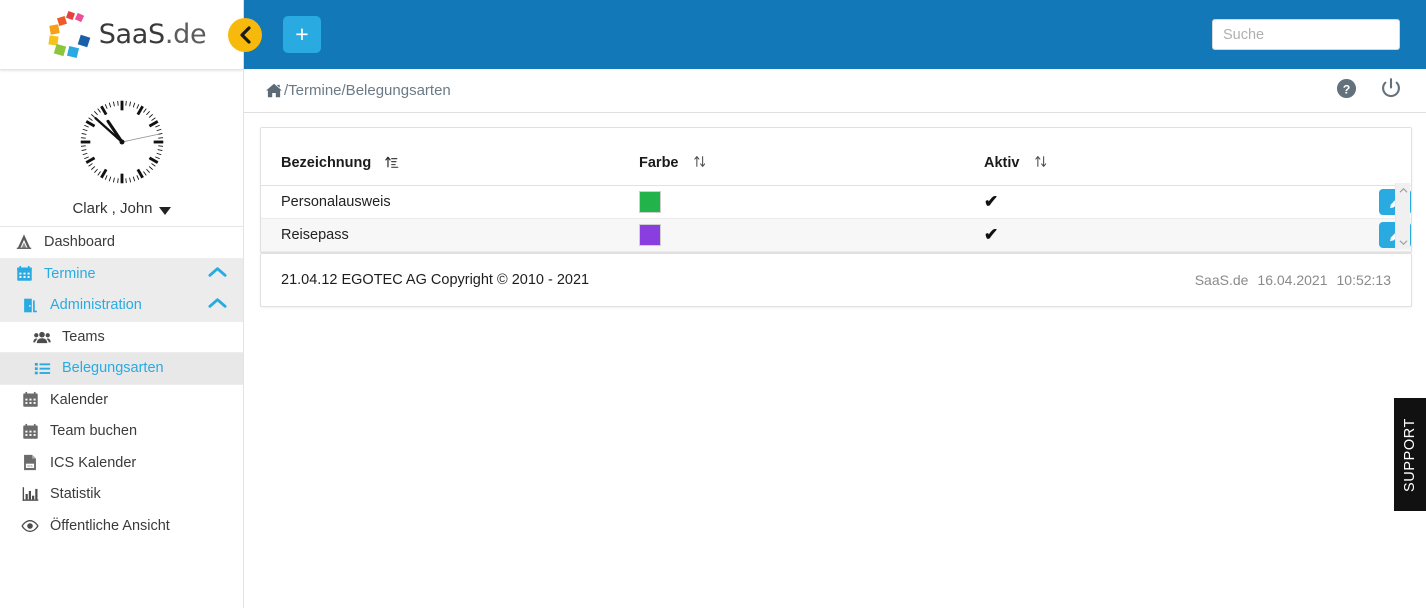 This screenshot has height=608, width=1426. What do you see at coordinates (96, 305) in the screenshot?
I see `sidebar-item-label: Administration` at bounding box center [96, 305].